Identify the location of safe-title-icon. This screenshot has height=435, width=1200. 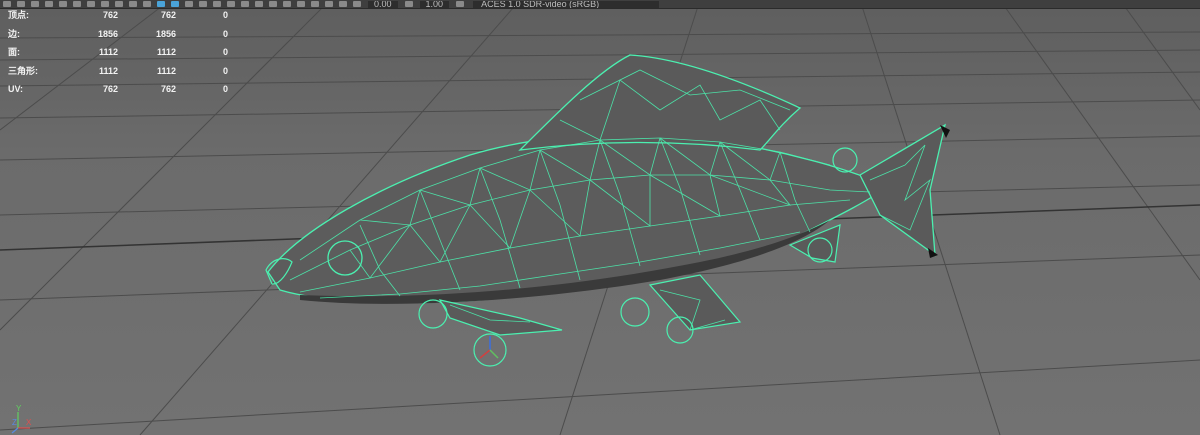
(133, 4).